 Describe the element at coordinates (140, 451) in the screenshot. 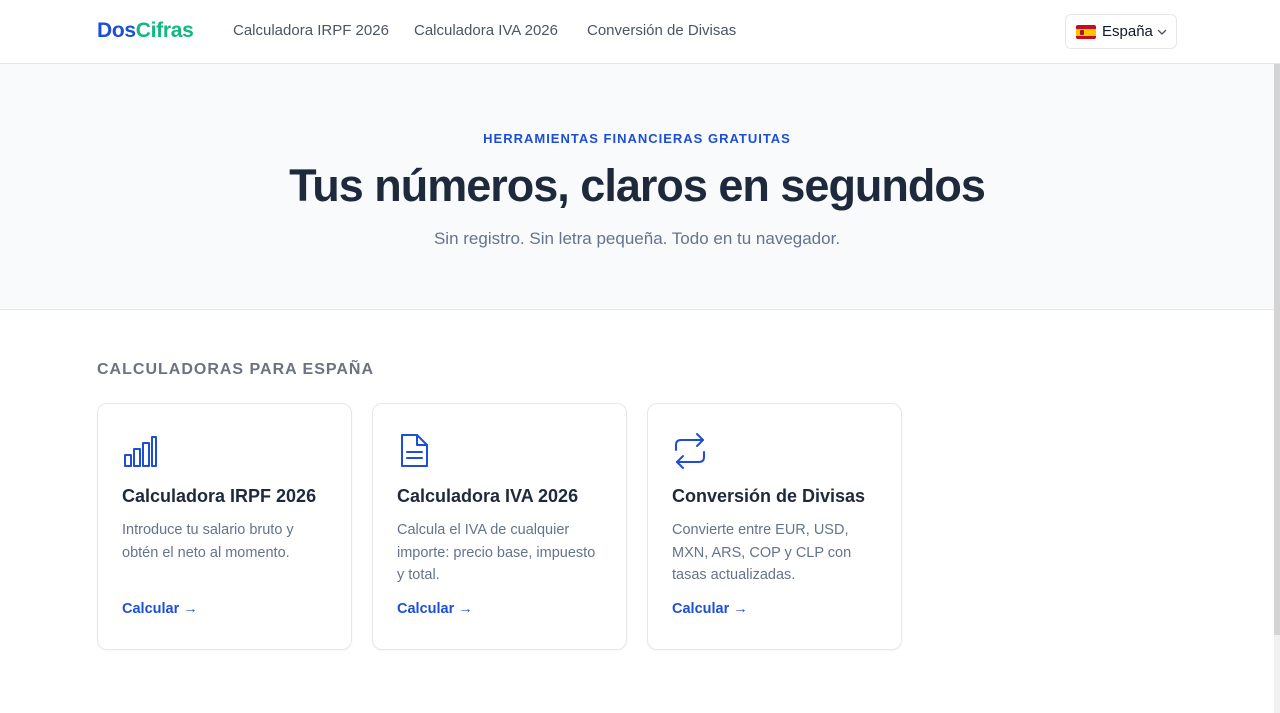

I see `bar-chart-icon` at that location.